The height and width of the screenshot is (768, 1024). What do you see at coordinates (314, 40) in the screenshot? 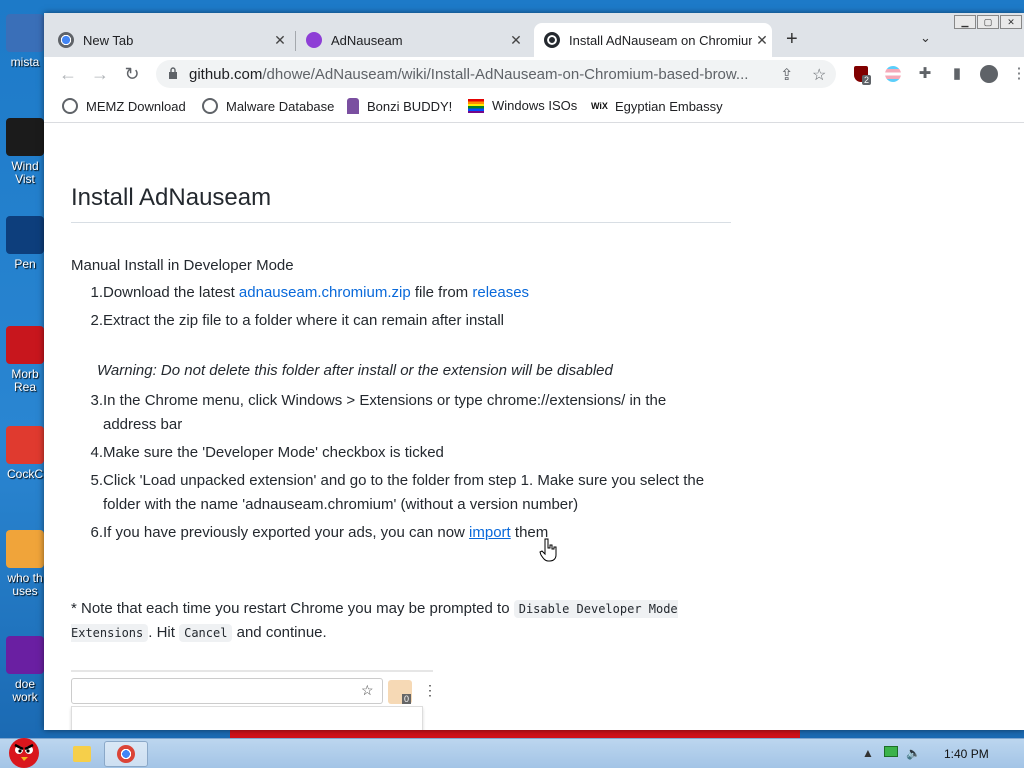
I see `adnauseam-icon` at bounding box center [314, 40].